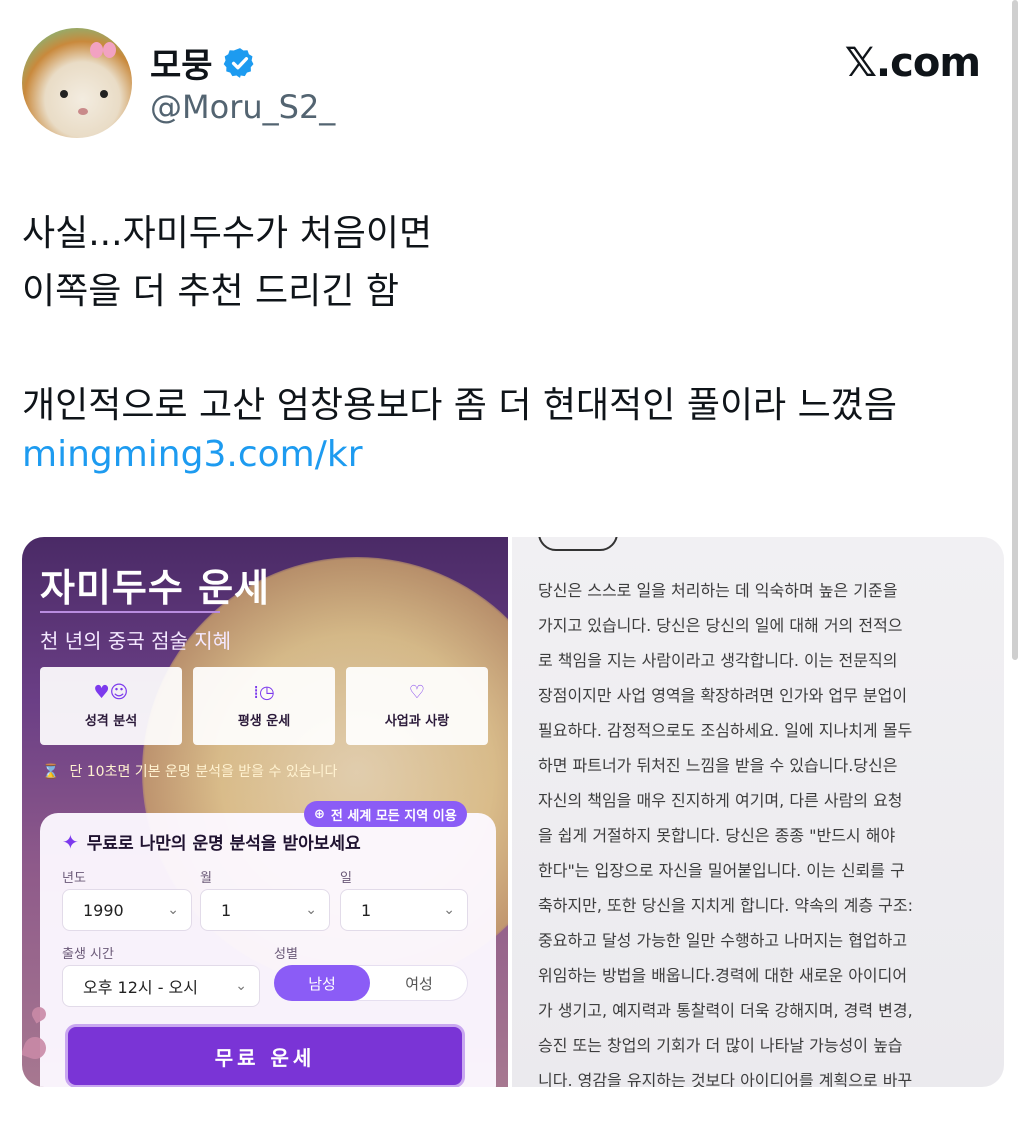 The height and width of the screenshot is (1121, 1024). Describe the element at coordinates (88, 954) in the screenshot. I see `birth-time-label: 출생 시간` at that location.